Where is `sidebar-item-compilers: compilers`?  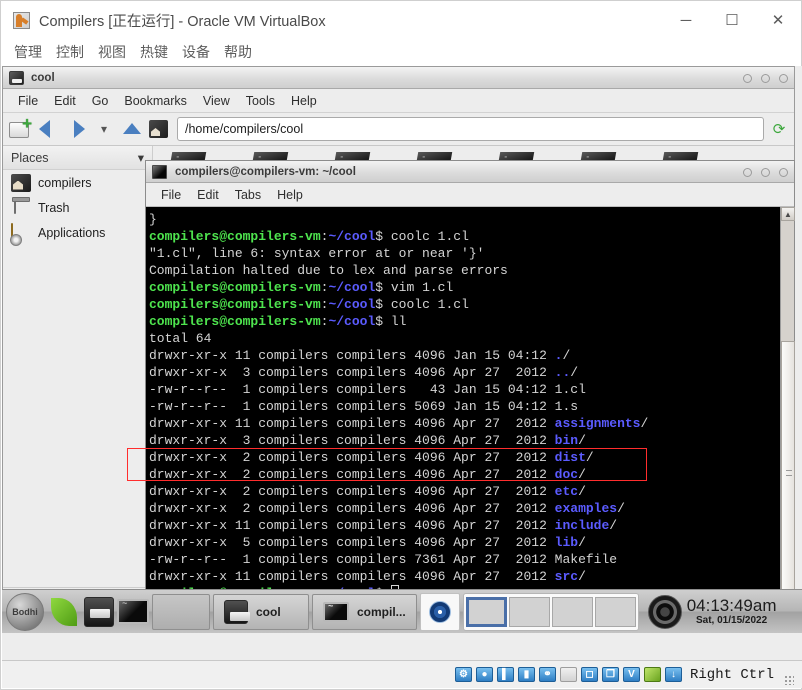
sidebar-item-compilers: compilers is located at coordinates (77, 182).